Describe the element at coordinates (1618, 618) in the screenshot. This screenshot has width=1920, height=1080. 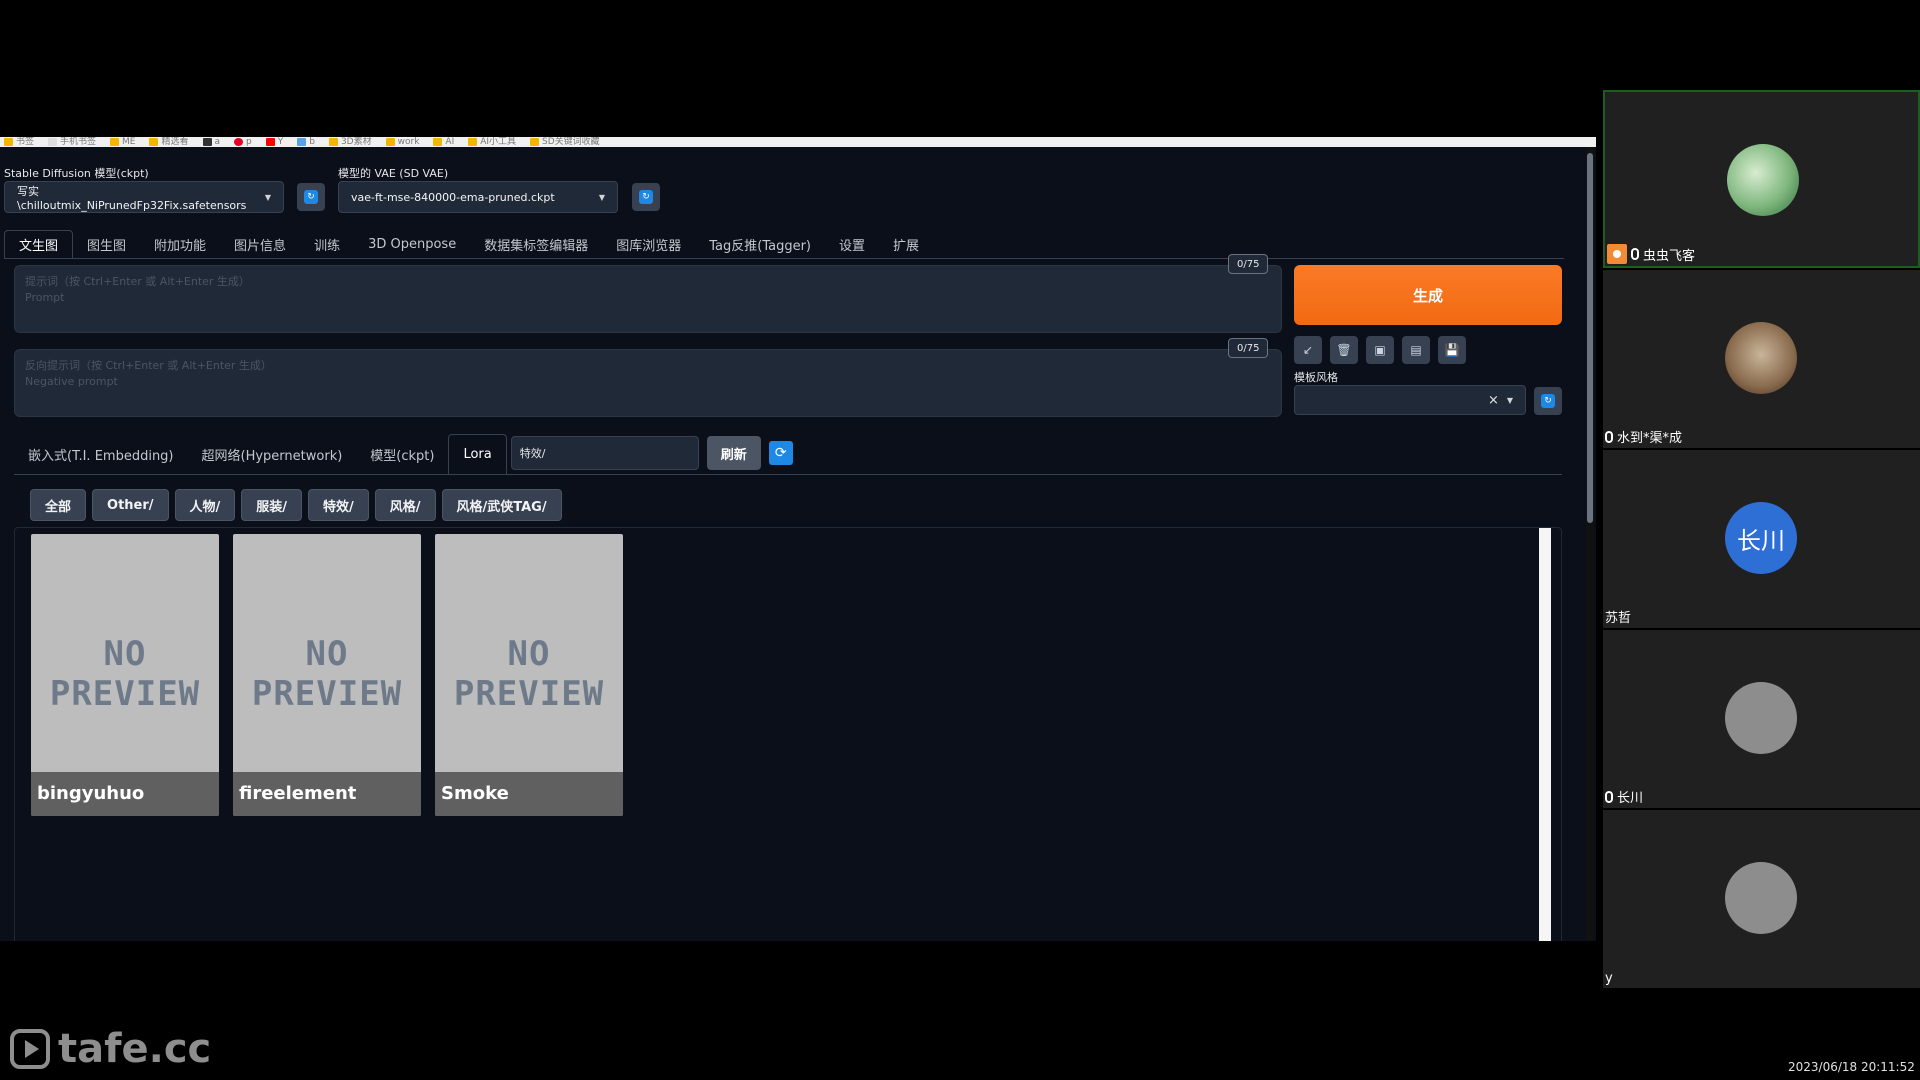
I see `participant-name-tag: 苏哲` at that location.